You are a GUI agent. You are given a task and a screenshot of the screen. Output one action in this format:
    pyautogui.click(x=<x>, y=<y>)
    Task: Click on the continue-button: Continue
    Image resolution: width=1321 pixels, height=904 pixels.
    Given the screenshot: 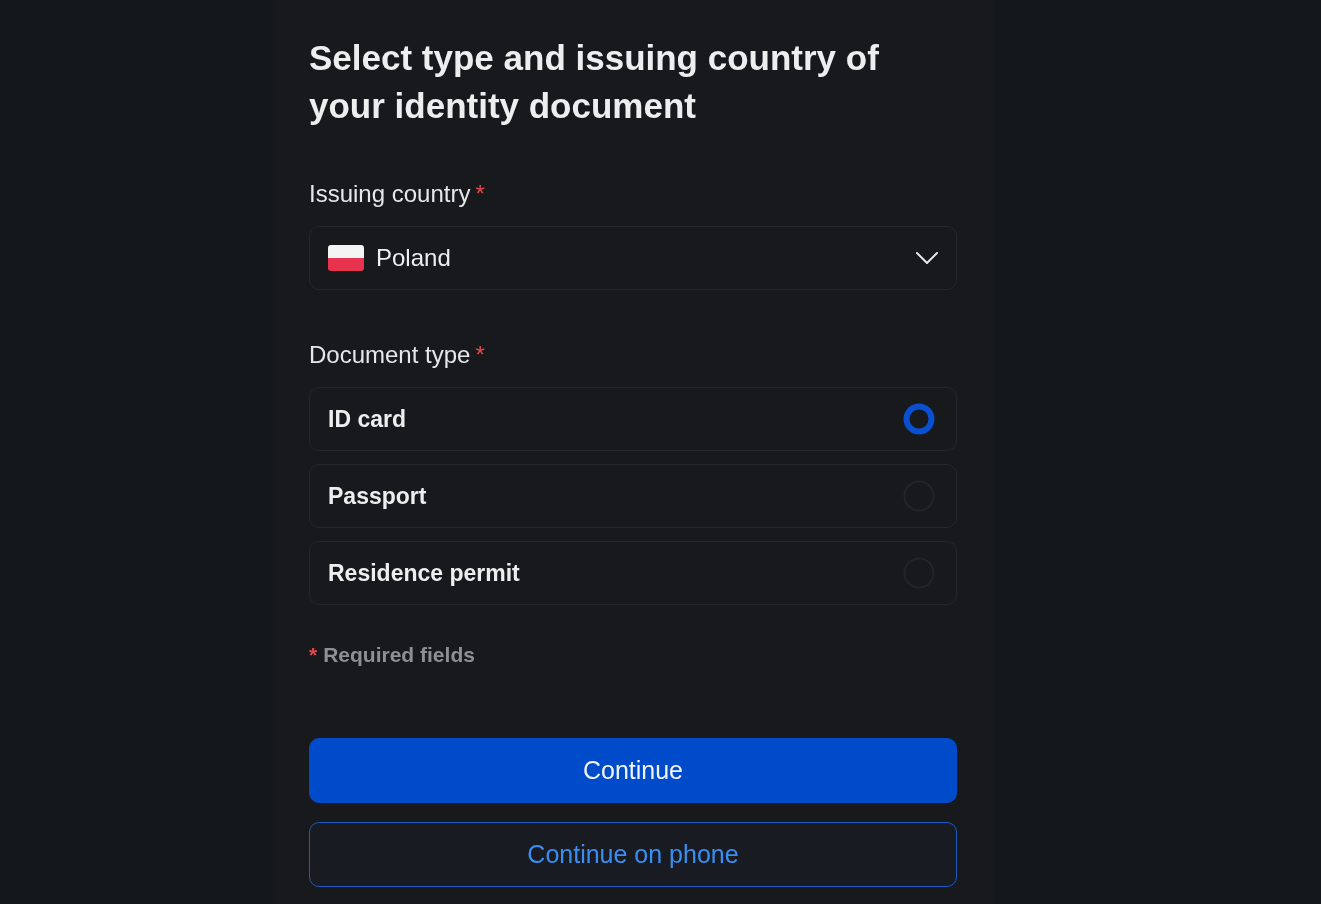 What is the action you would take?
    pyautogui.click(x=633, y=770)
    